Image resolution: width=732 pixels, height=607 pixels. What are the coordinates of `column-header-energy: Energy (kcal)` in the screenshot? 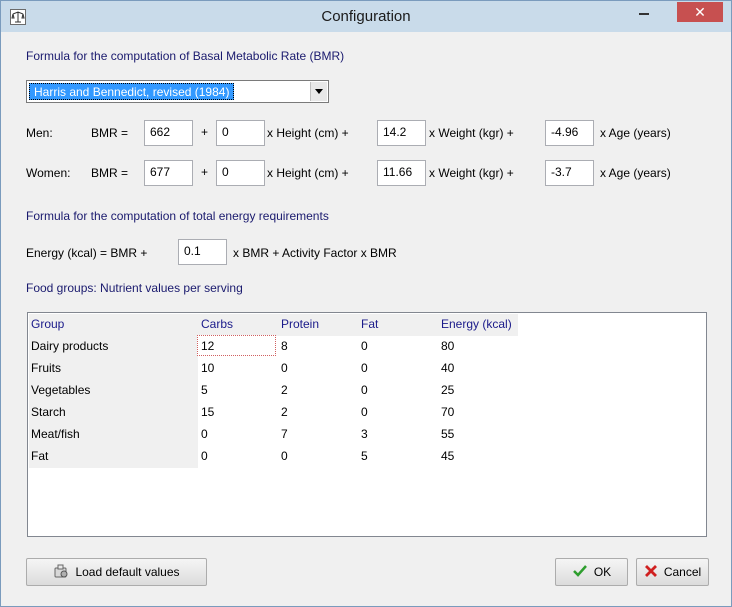 It's located at (476, 326).